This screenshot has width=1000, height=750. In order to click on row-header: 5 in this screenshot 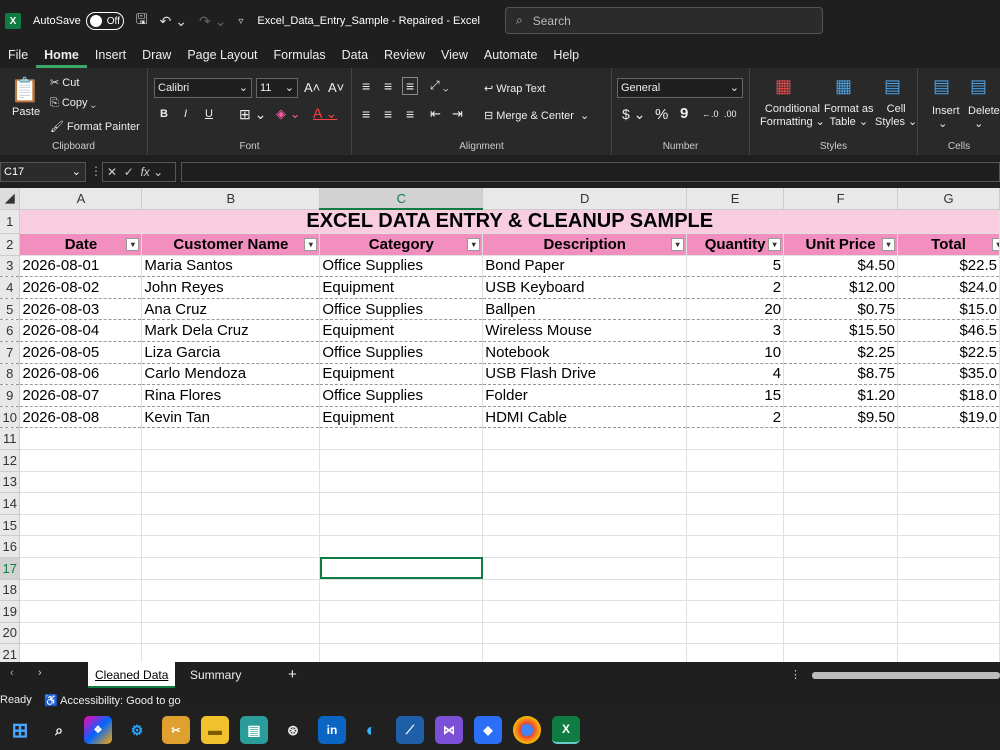, I will do `click(10, 309)`.